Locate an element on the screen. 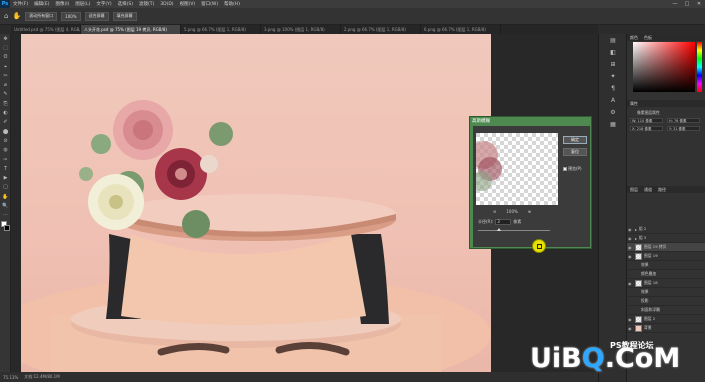 The image size is (705, 382). zoom-out-icon: ⊖ is located at coordinates (494, 211).